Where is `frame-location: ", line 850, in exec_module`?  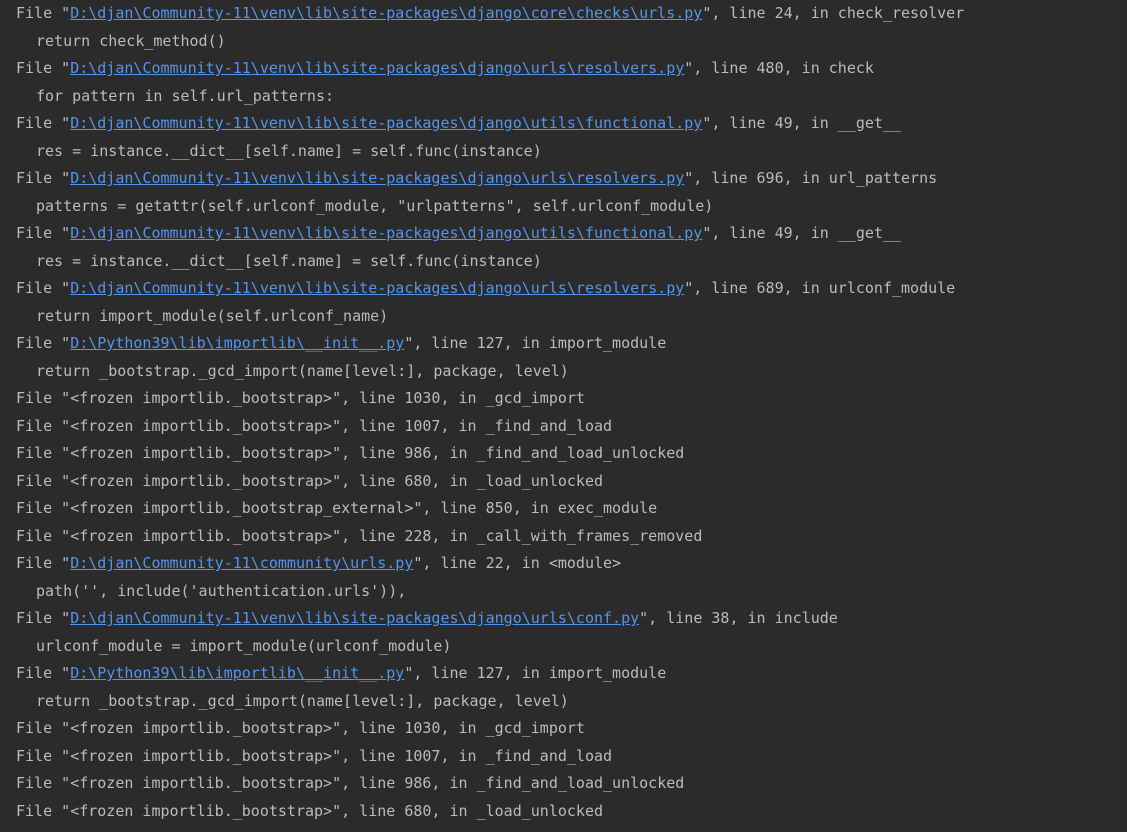 frame-location: ", line 850, in exec_module is located at coordinates (535, 508).